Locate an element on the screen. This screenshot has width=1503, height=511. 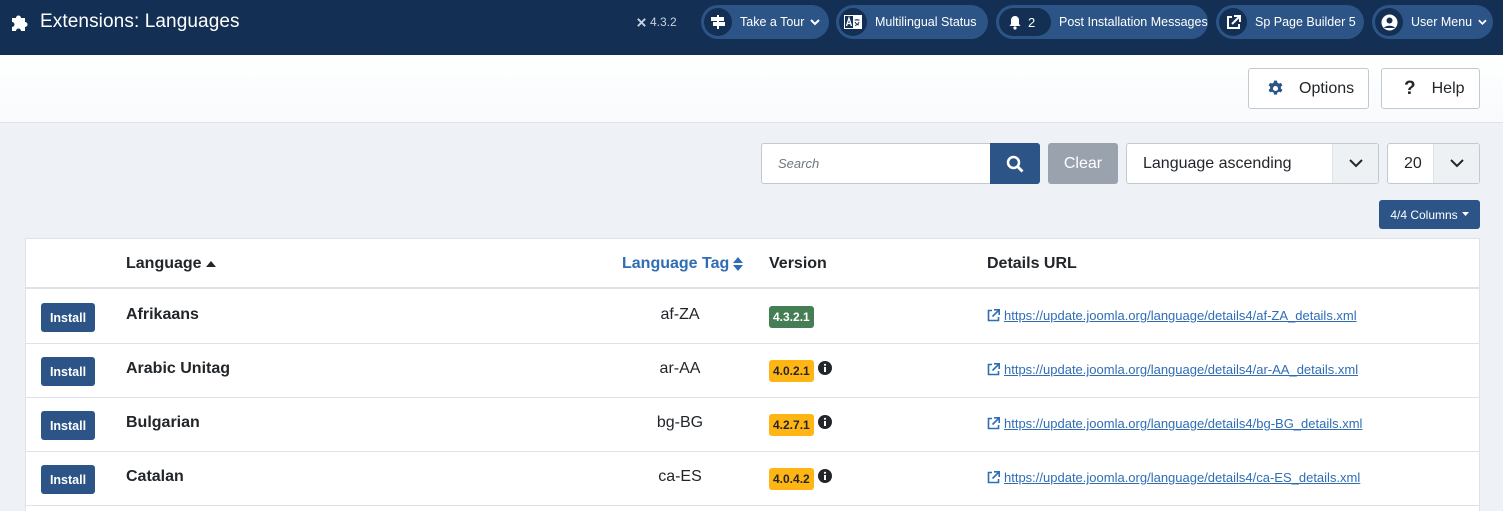
language-tag: af-ZA is located at coordinates (680, 314).